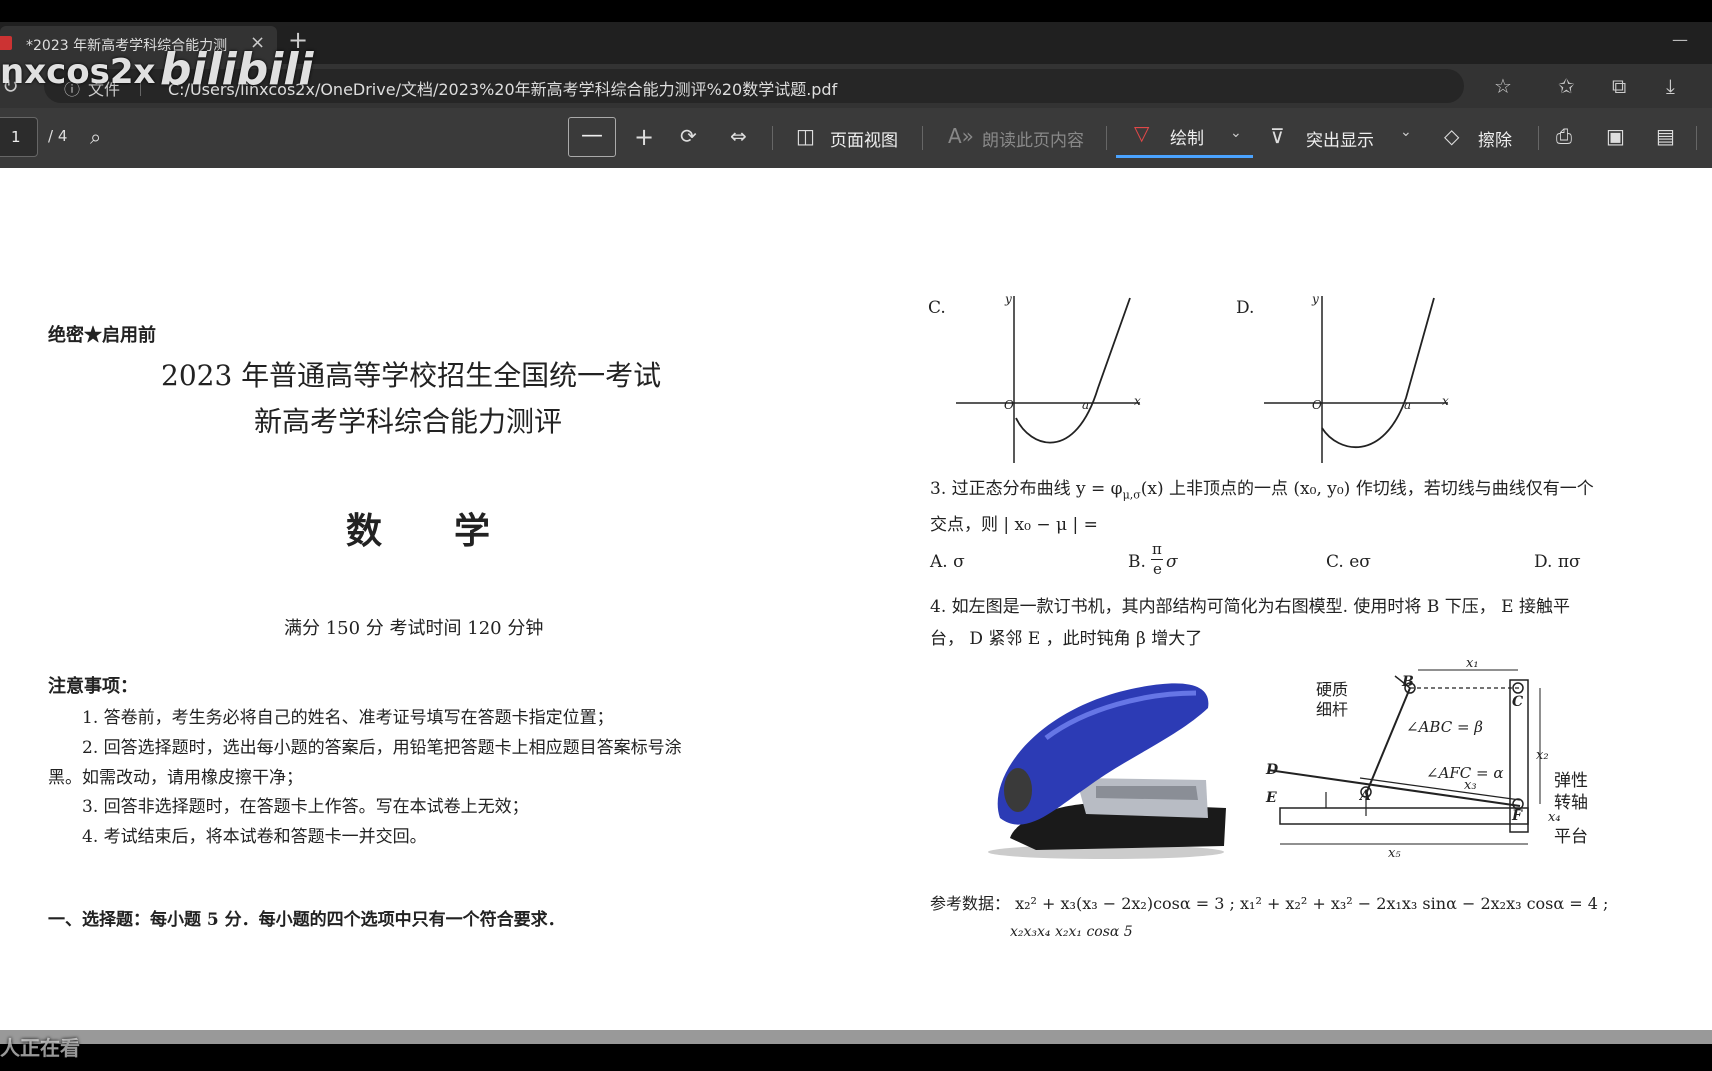 The width and height of the screenshot is (1712, 1071). I want to click on draw-label: 绘制, so click(1187, 139).